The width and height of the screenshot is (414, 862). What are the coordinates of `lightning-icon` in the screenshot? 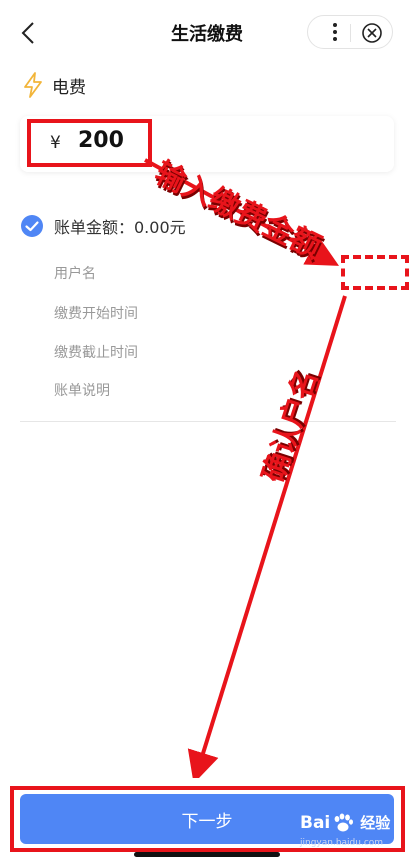 It's located at (33, 85).